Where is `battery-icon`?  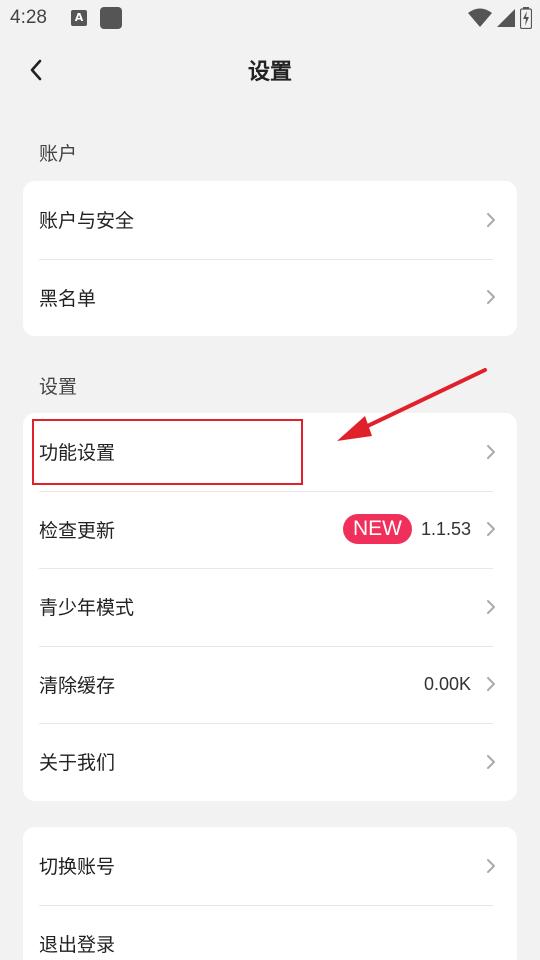 battery-icon is located at coordinates (526, 18).